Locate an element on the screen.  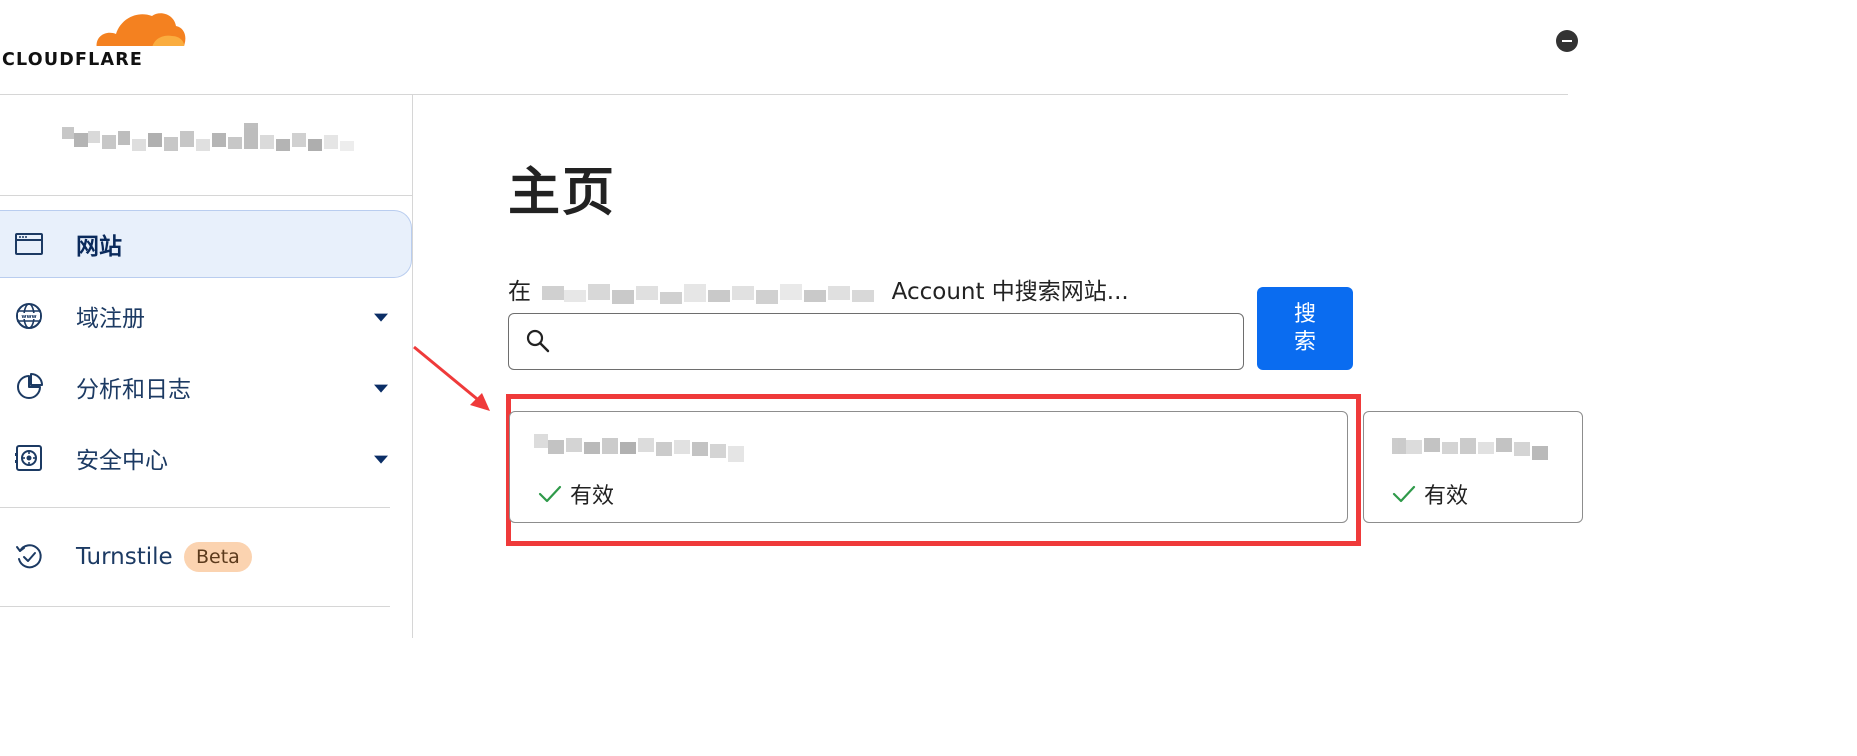
search-field is located at coordinates (876, 341).